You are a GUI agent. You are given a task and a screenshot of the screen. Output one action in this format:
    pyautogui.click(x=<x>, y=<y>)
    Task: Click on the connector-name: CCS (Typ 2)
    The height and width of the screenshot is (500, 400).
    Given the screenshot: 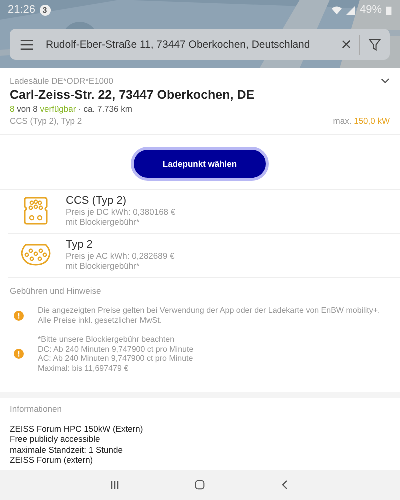 What is the action you would take?
    pyautogui.click(x=97, y=201)
    